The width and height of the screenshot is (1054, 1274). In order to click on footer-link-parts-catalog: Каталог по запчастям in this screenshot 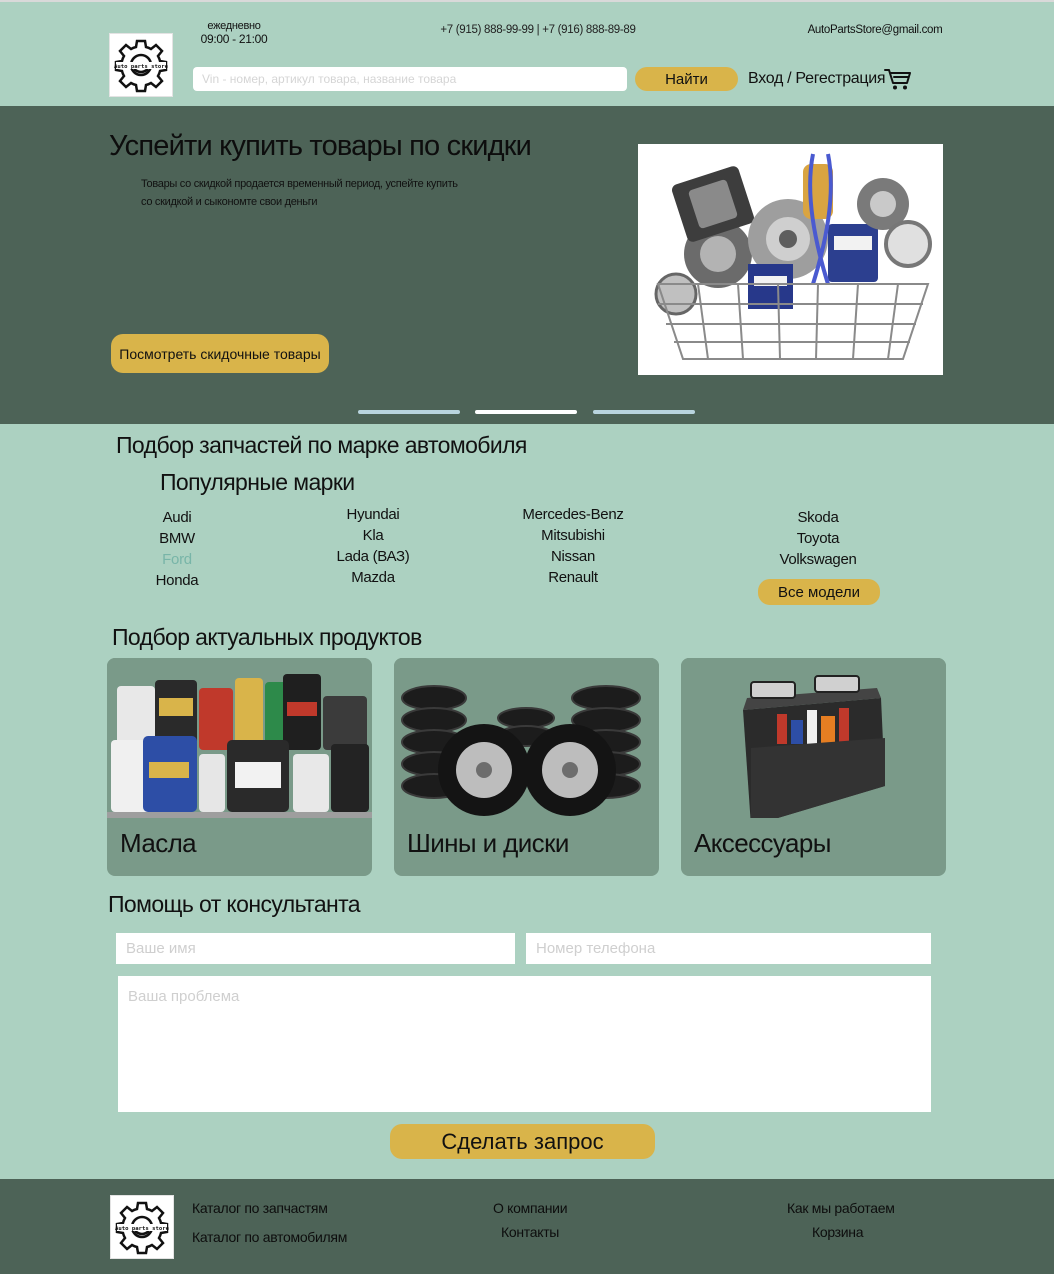, I will do `click(260, 1208)`.